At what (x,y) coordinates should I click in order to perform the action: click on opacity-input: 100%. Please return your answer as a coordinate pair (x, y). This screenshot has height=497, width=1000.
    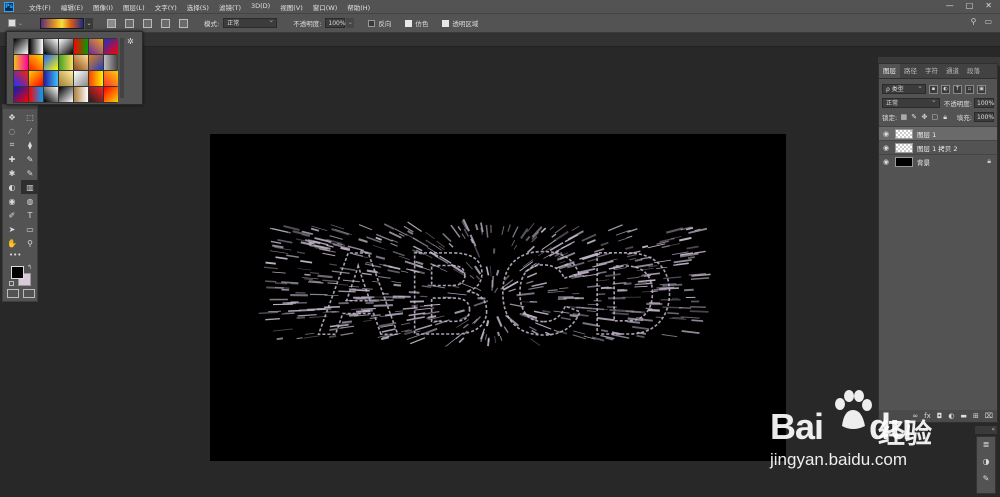
    Looking at the image, I should click on (335, 23).